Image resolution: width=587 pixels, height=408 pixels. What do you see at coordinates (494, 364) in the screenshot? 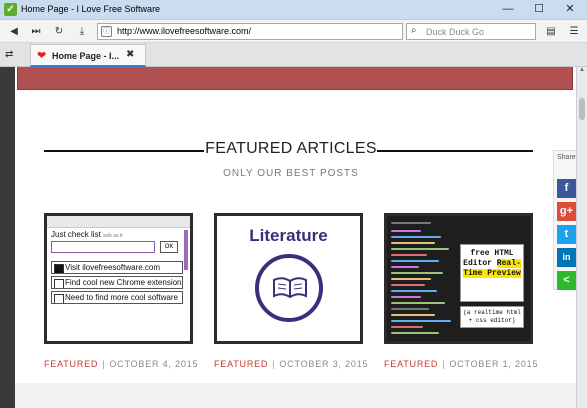
I see `article-date: OCTOBER 1, 2015` at bounding box center [494, 364].